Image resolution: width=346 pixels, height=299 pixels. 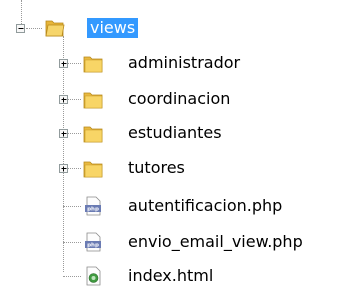 What do you see at coordinates (170, 276) in the screenshot?
I see `tree-item-label-index-html: index.html` at bounding box center [170, 276].